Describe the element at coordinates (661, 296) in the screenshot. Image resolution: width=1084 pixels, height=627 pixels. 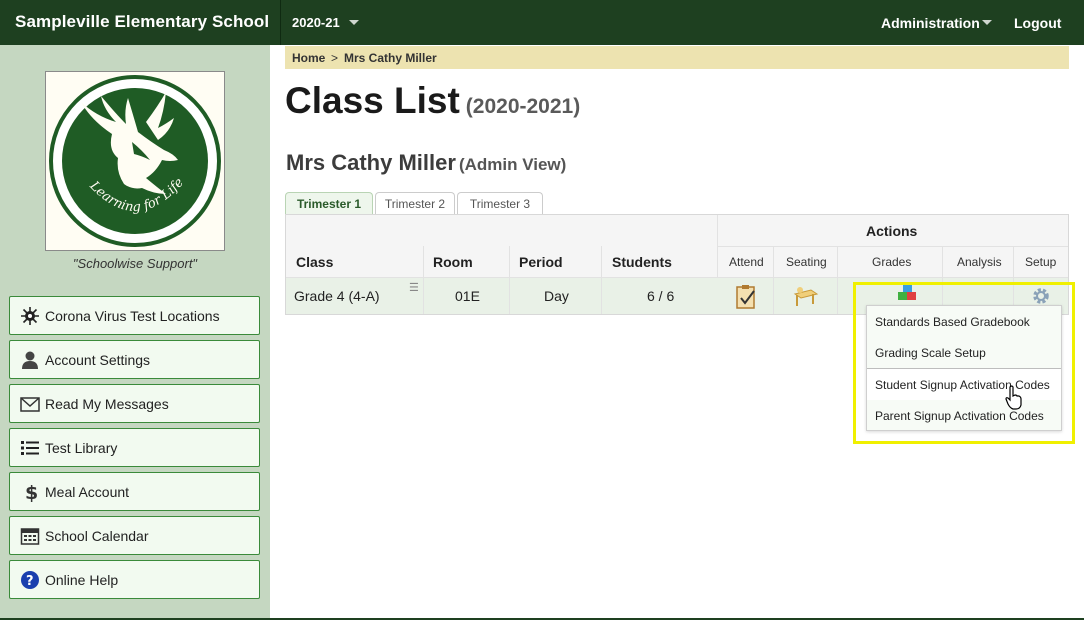
I see `students-value: 6 / 6` at that location.